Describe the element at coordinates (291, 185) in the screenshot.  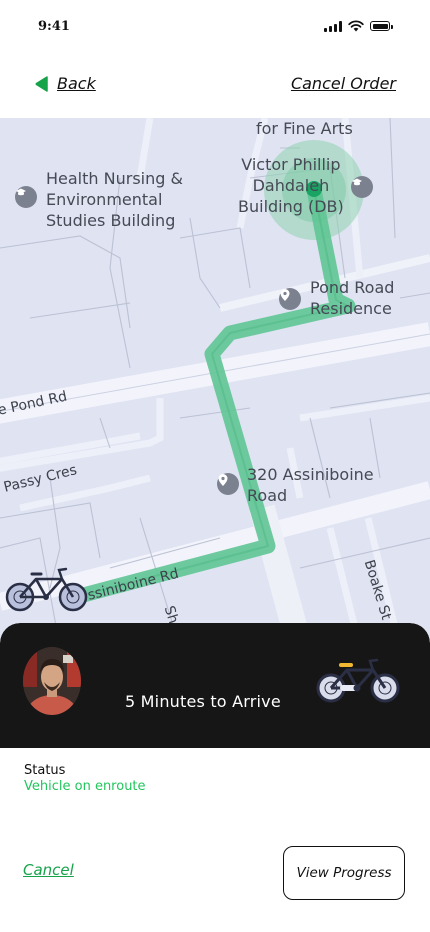
I see `poi-label-victor-phillip: Victor Phillip Dahdaleh Building (DB)` at that location.